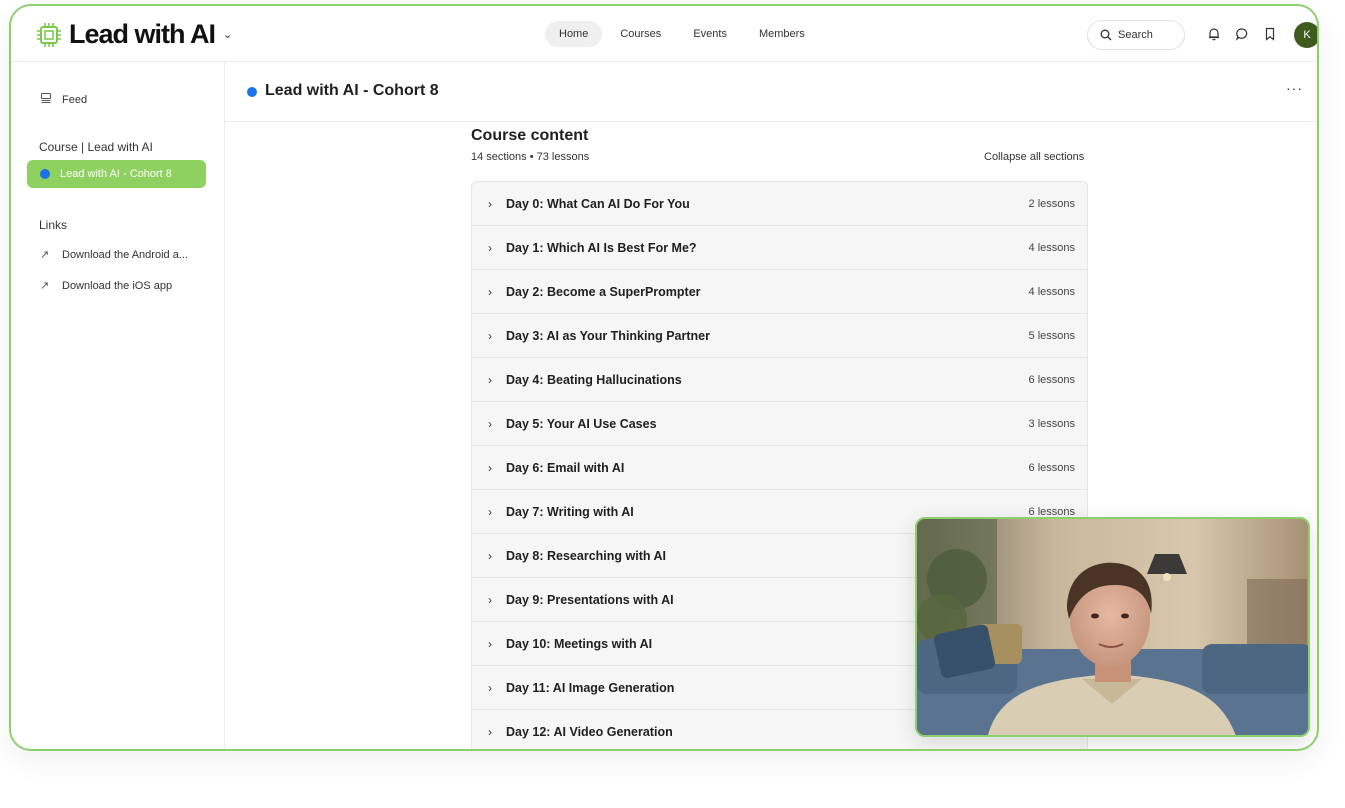 This screenshot has height=808, width=1345. Describe the element at coordinates (530, 135) in the screenshot. I see `course-content-title: Course content` at that location.